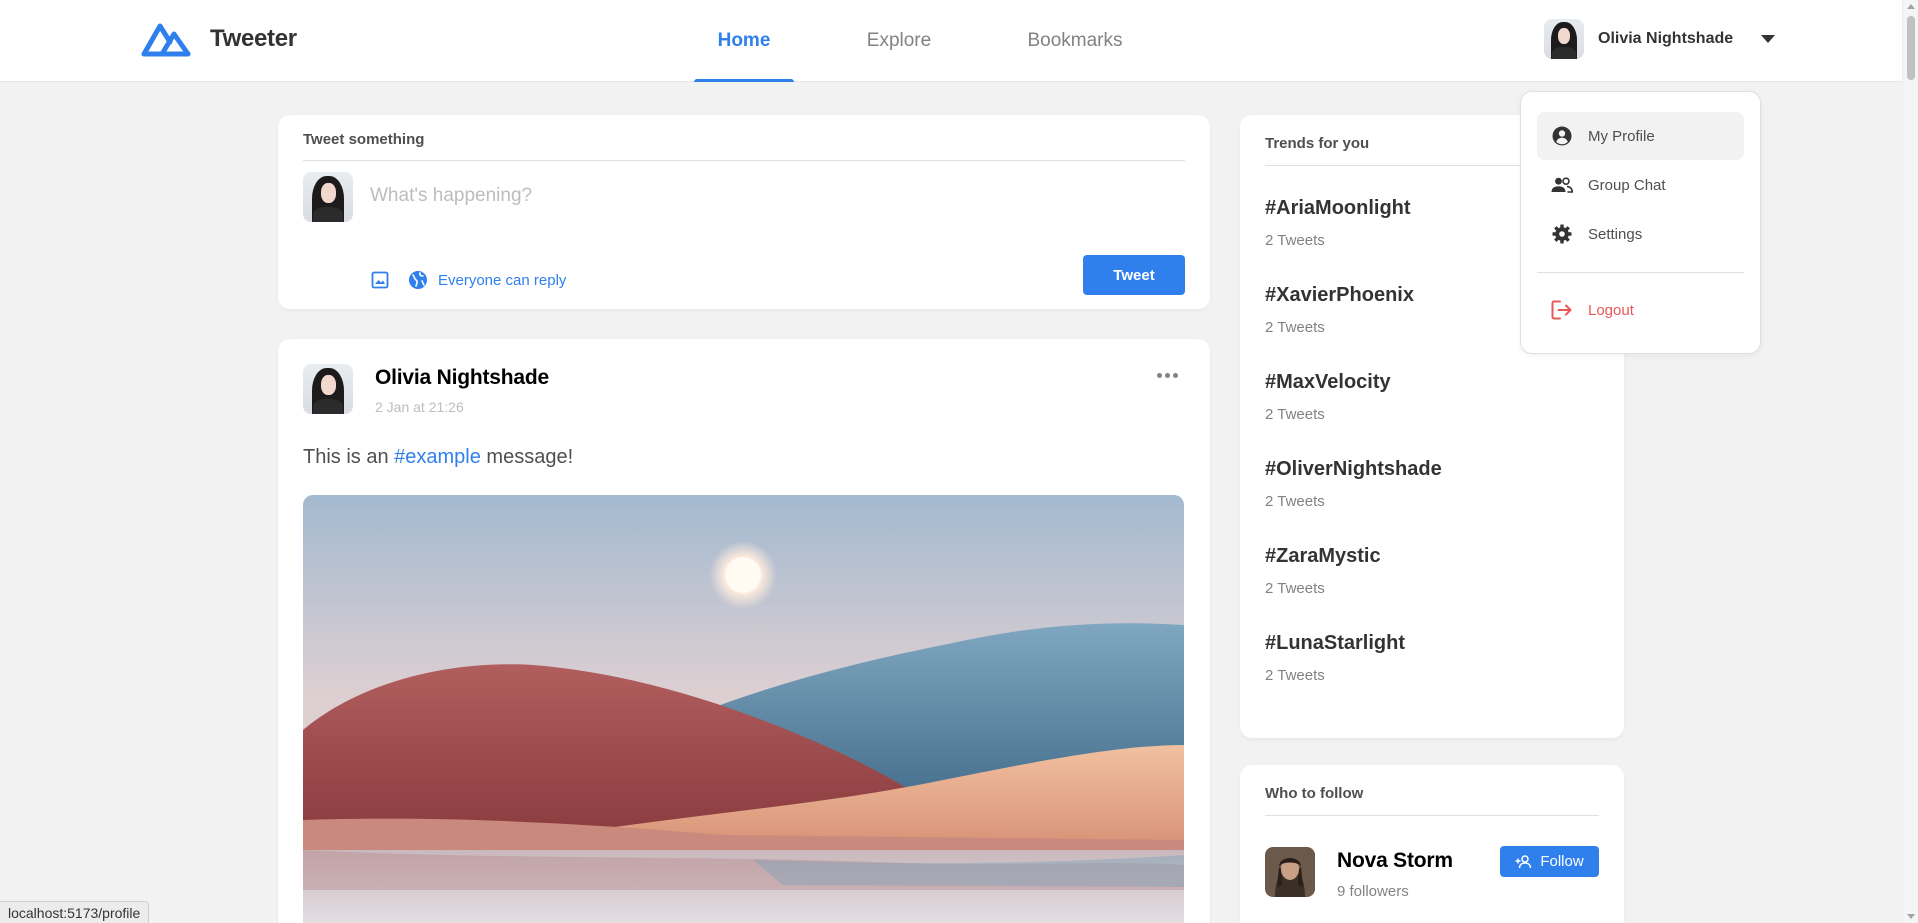 The width and height of the screenshot is (1918, 923). What do you see at coordinates (1167, 375) in the screenshot?
I see `more-options-icon` at bounding box center [1167, 375].